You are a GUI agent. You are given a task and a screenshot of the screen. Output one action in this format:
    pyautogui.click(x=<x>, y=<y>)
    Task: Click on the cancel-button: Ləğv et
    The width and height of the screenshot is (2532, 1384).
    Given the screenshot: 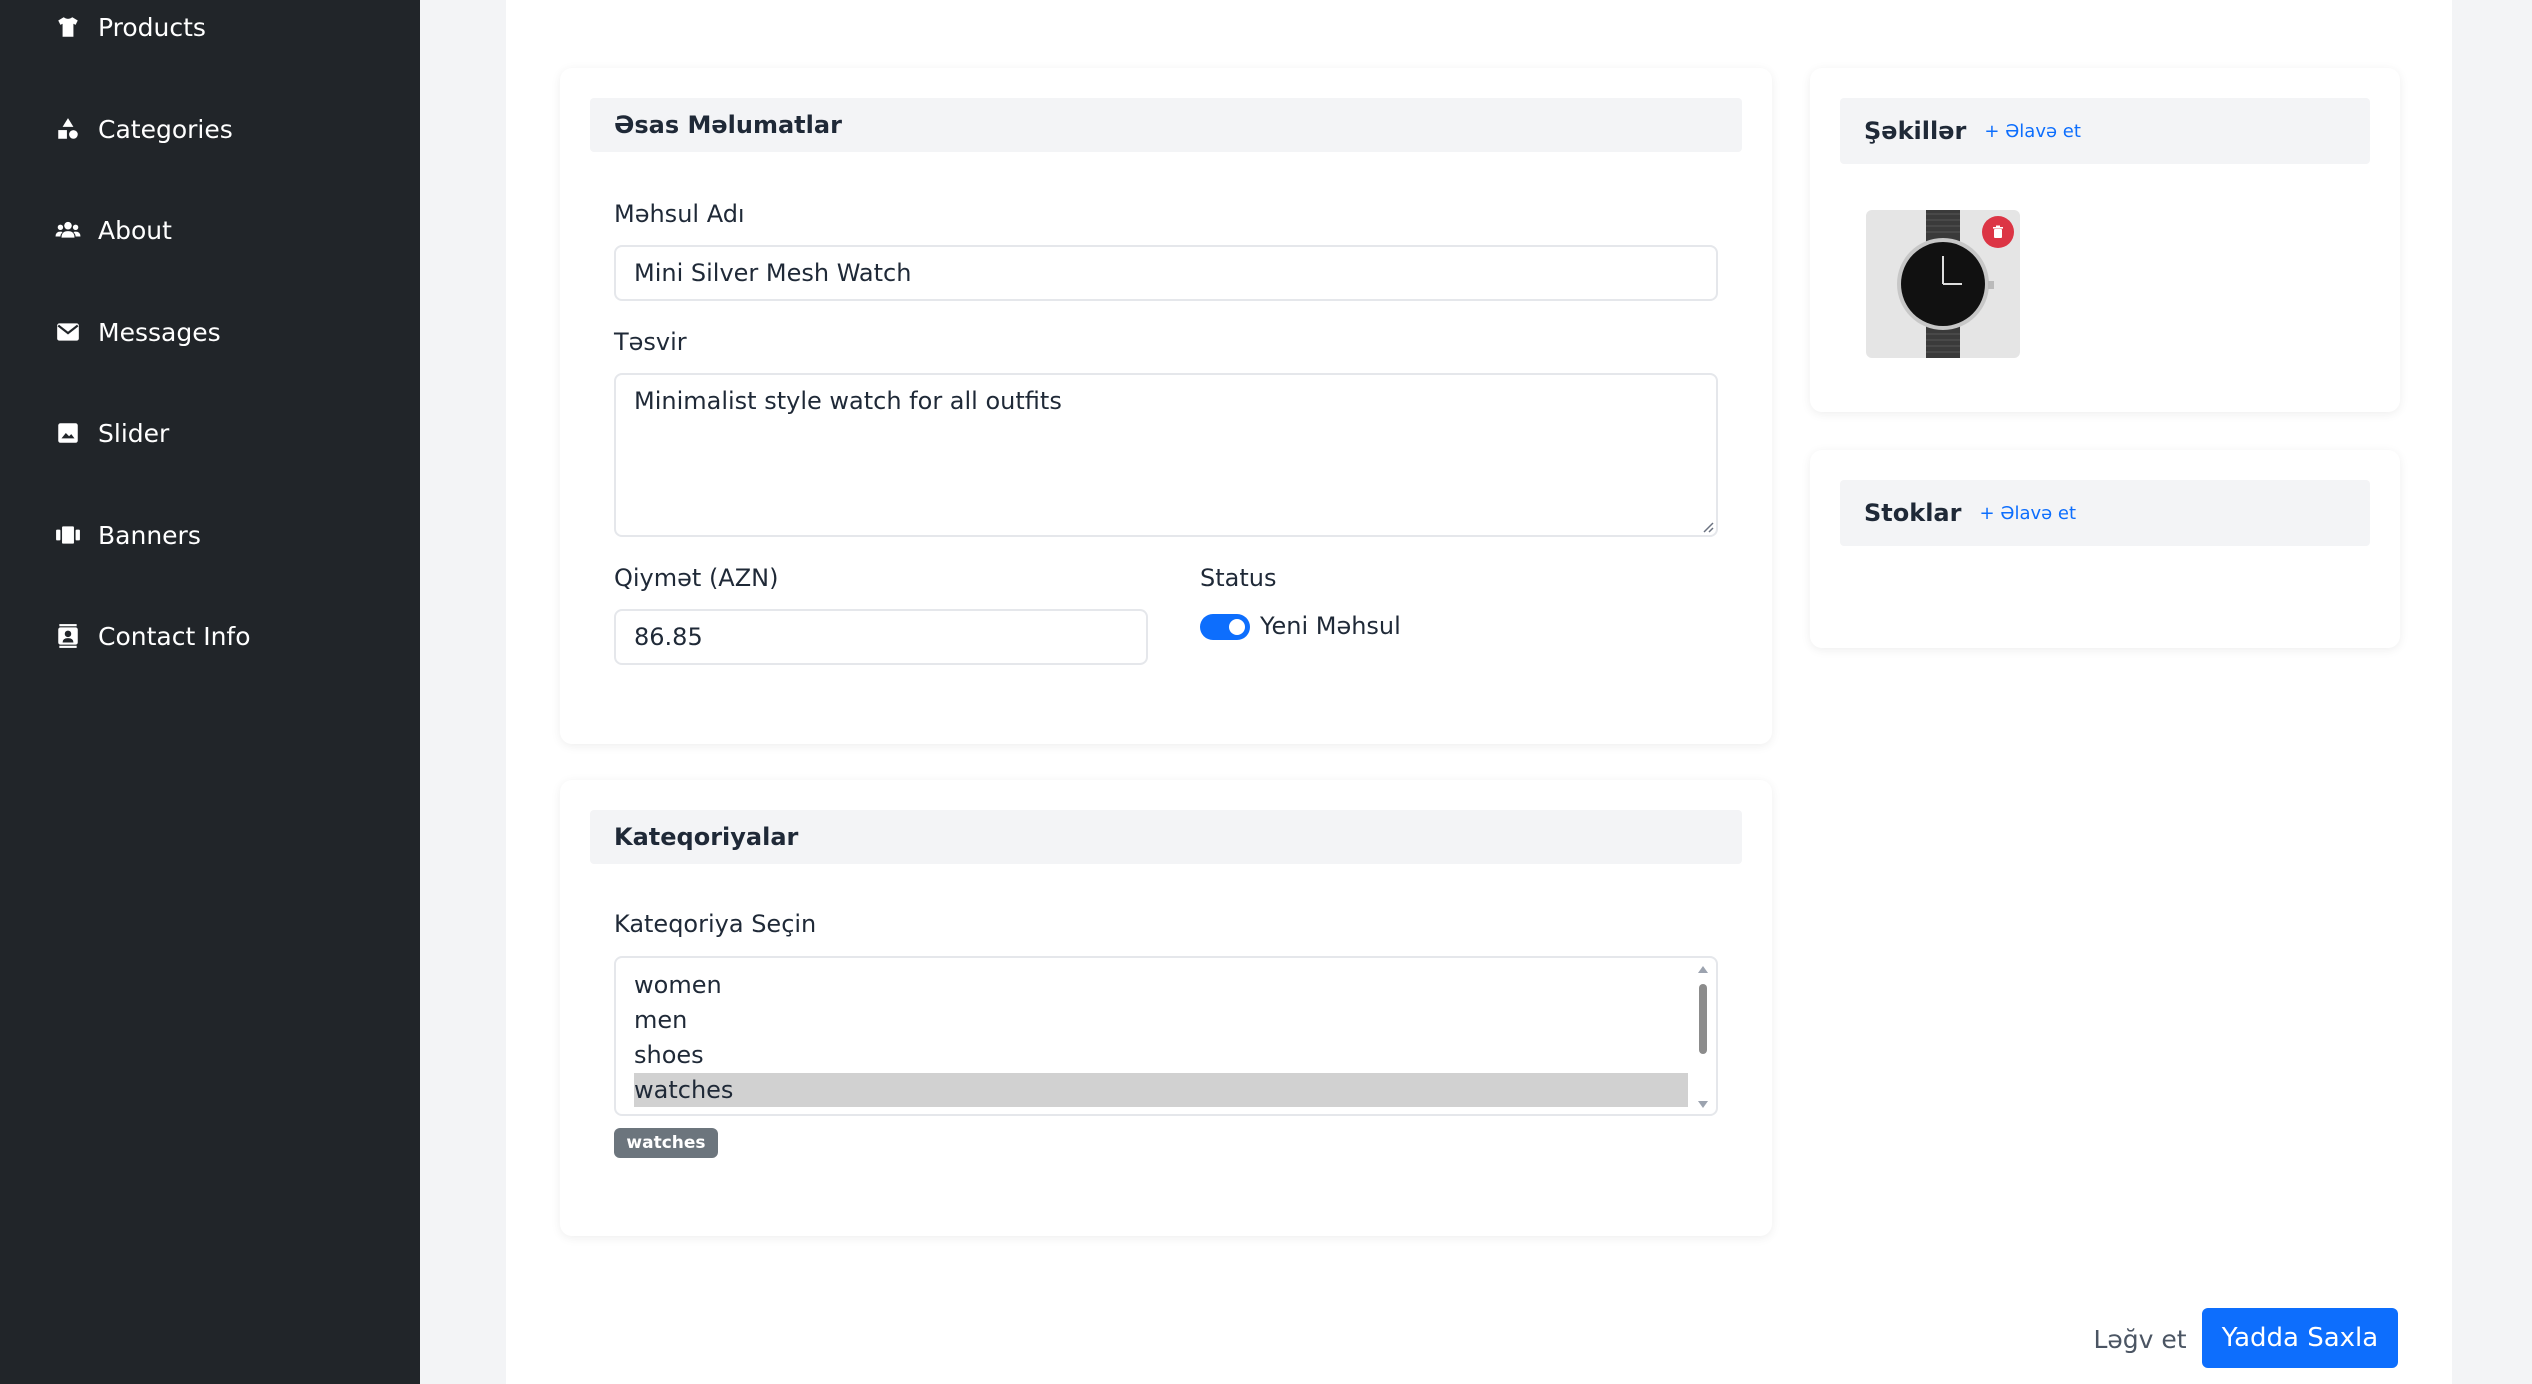 What is the action you would take?
    pyautogui.click(x=2140, y=1339)
    